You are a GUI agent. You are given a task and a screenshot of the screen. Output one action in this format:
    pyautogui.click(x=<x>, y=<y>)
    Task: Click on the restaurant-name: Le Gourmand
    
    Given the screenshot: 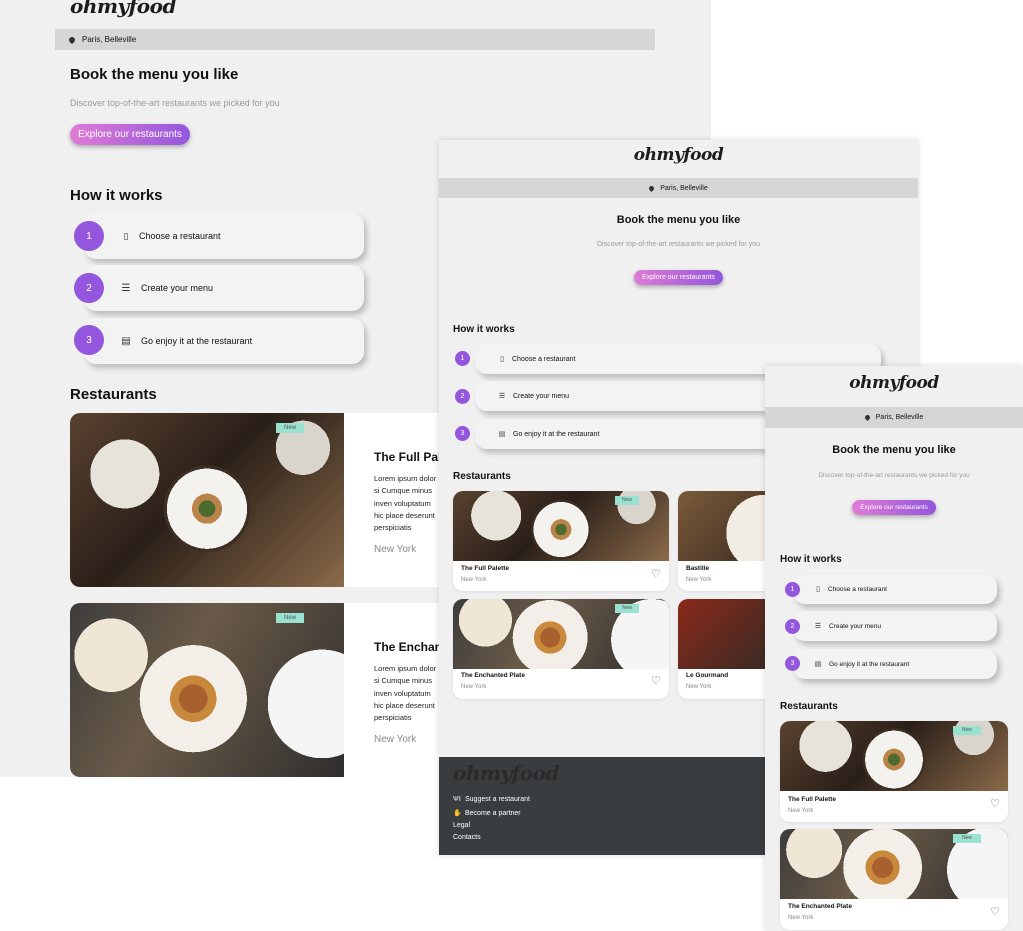 What is the action you would take?
    pyautogui.click(x=707, y=675)
    